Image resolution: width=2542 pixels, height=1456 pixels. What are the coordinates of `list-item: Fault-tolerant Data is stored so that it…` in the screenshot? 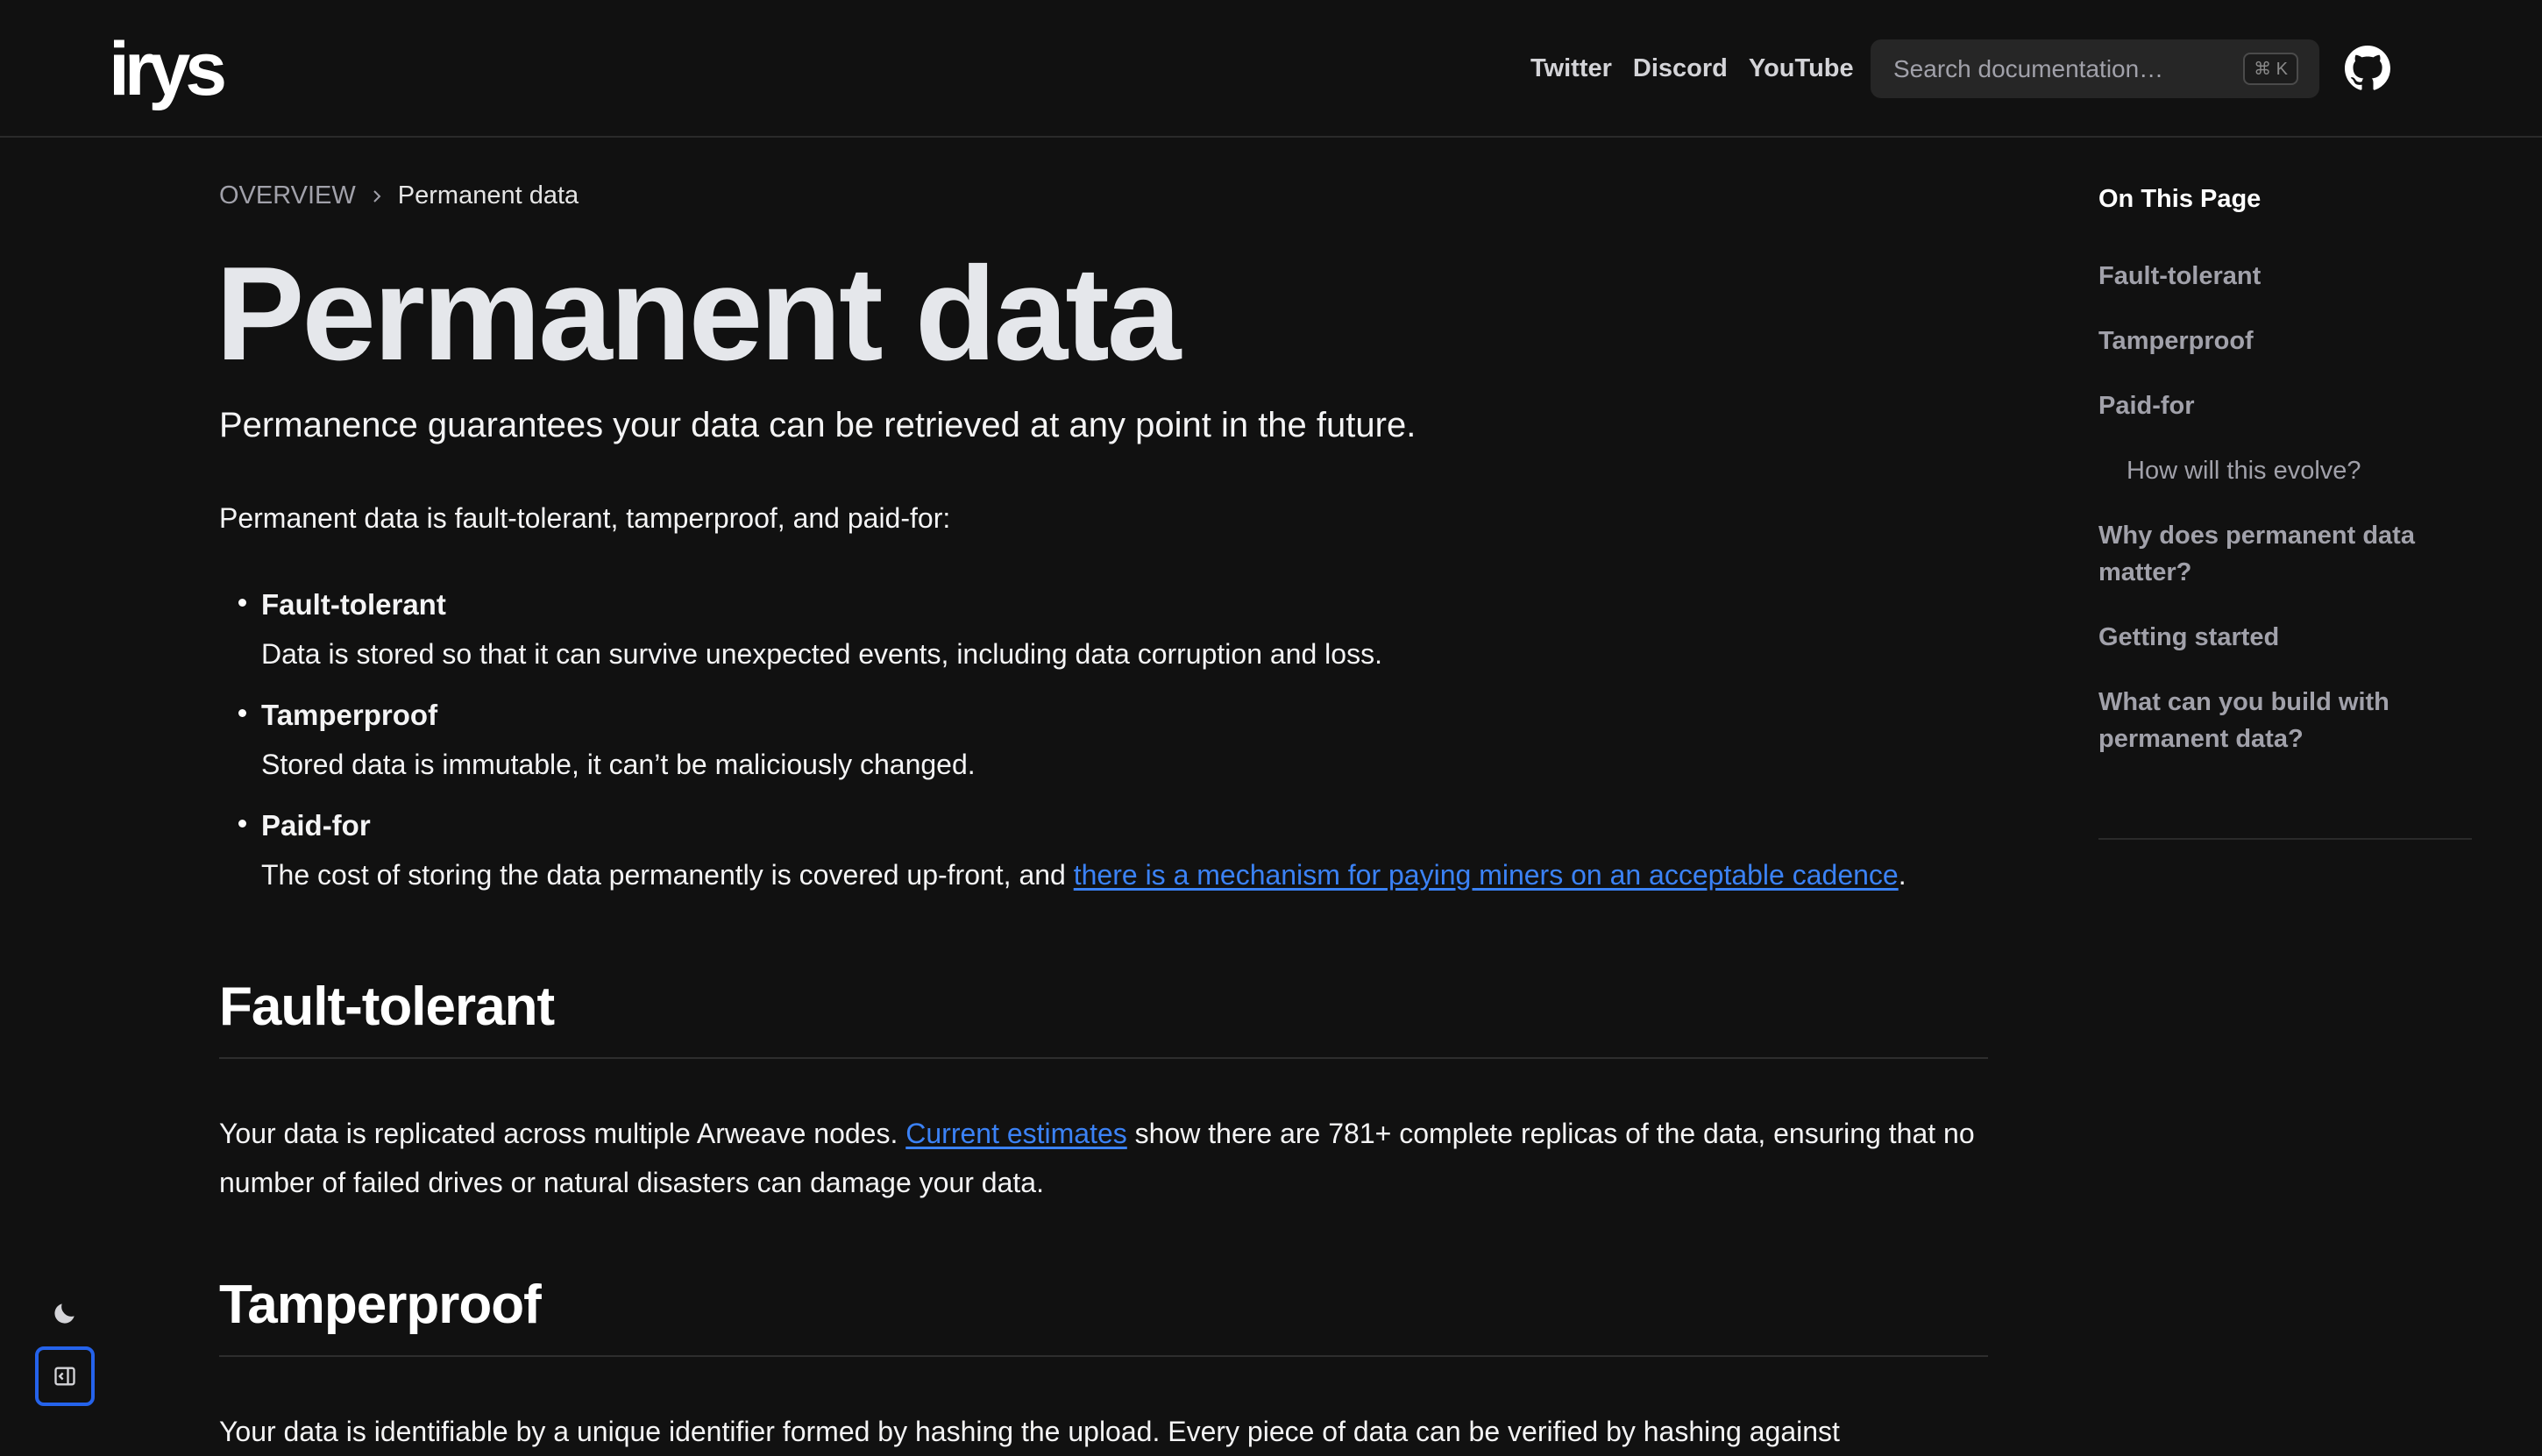 It's located at (1105, 629).